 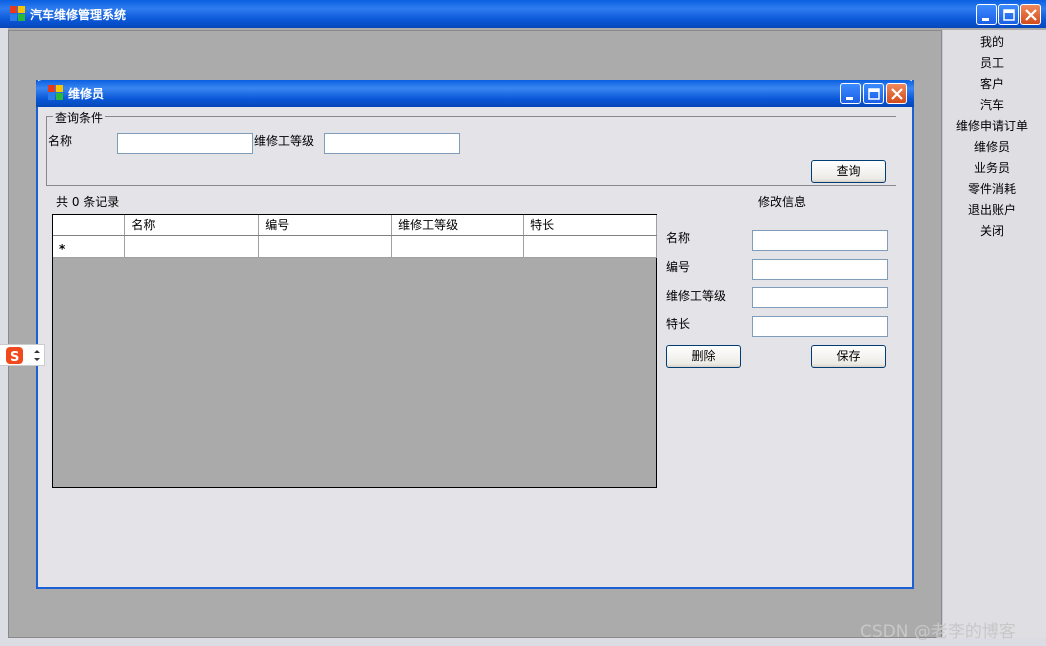 What do you see at coordinates (458, 225) in the screenshot?
I see `grid-column-level: 维修工等级` at bounding box center [458, 225].